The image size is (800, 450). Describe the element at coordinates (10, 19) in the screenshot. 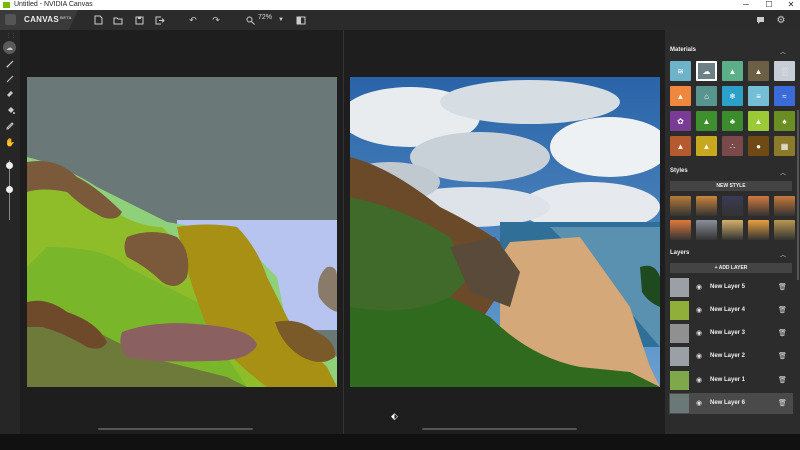

I see `nvidia-logo-icon` at that location.